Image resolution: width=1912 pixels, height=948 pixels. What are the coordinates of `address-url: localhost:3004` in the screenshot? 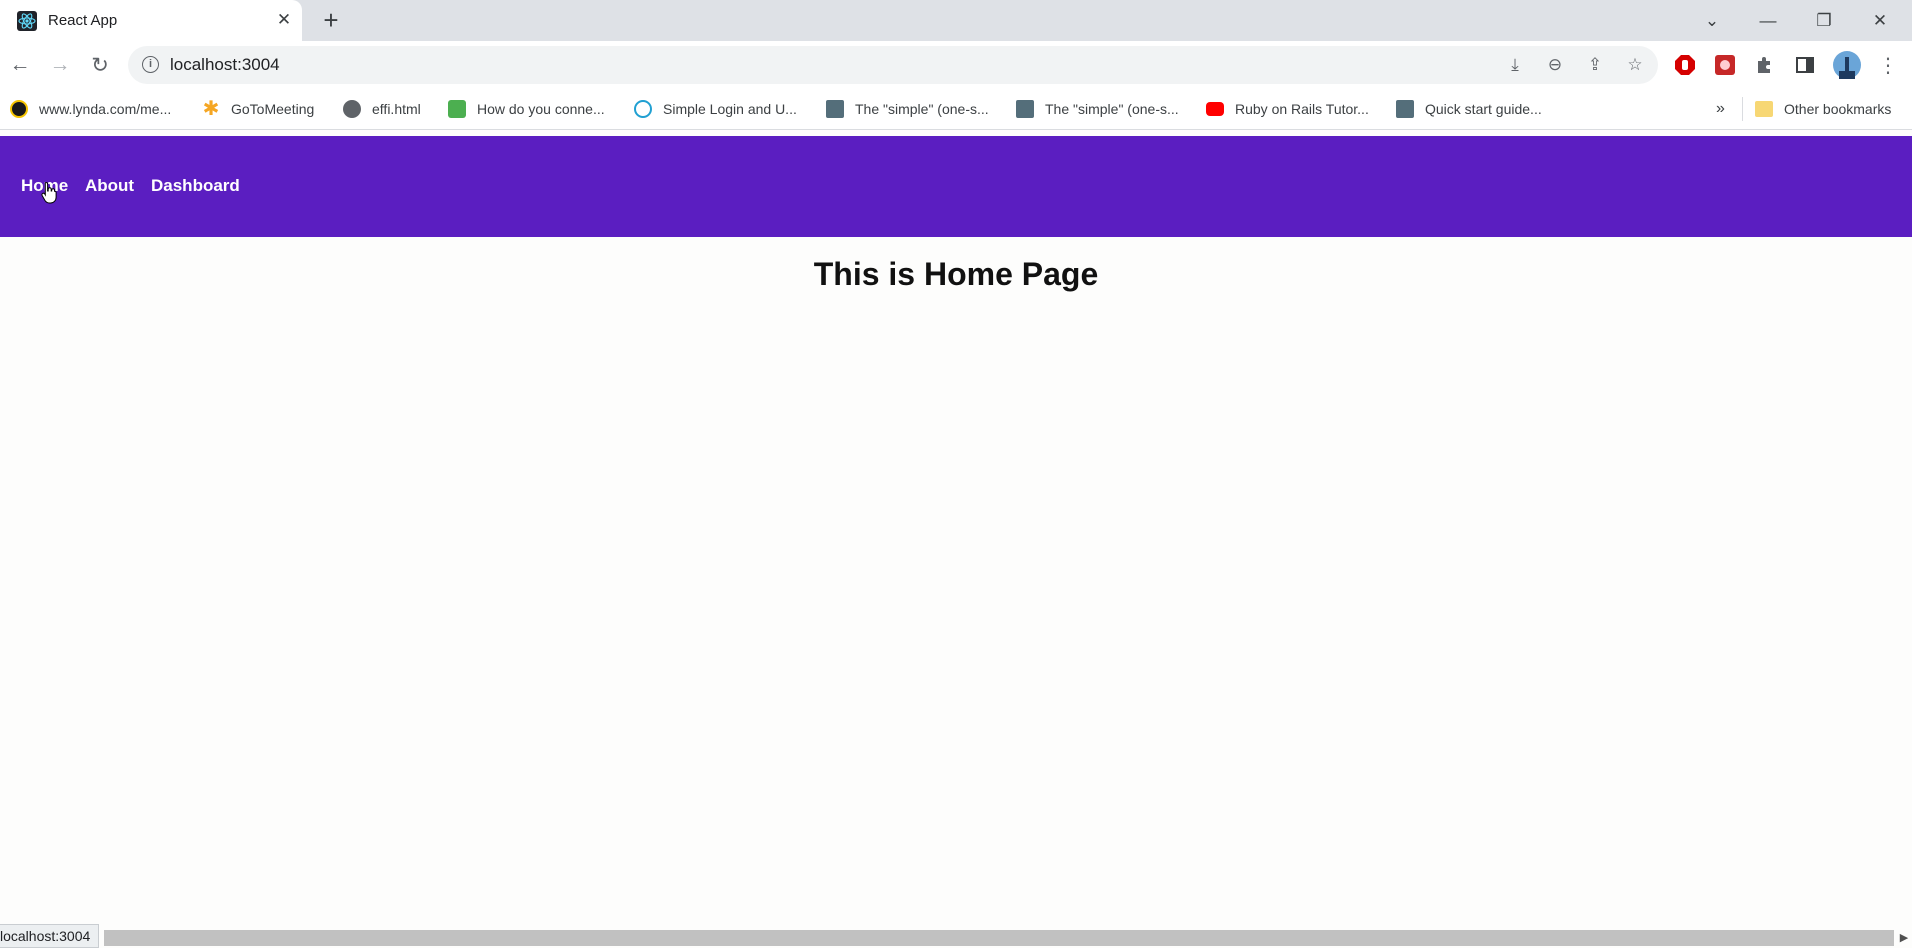 It's located at (225, 65).